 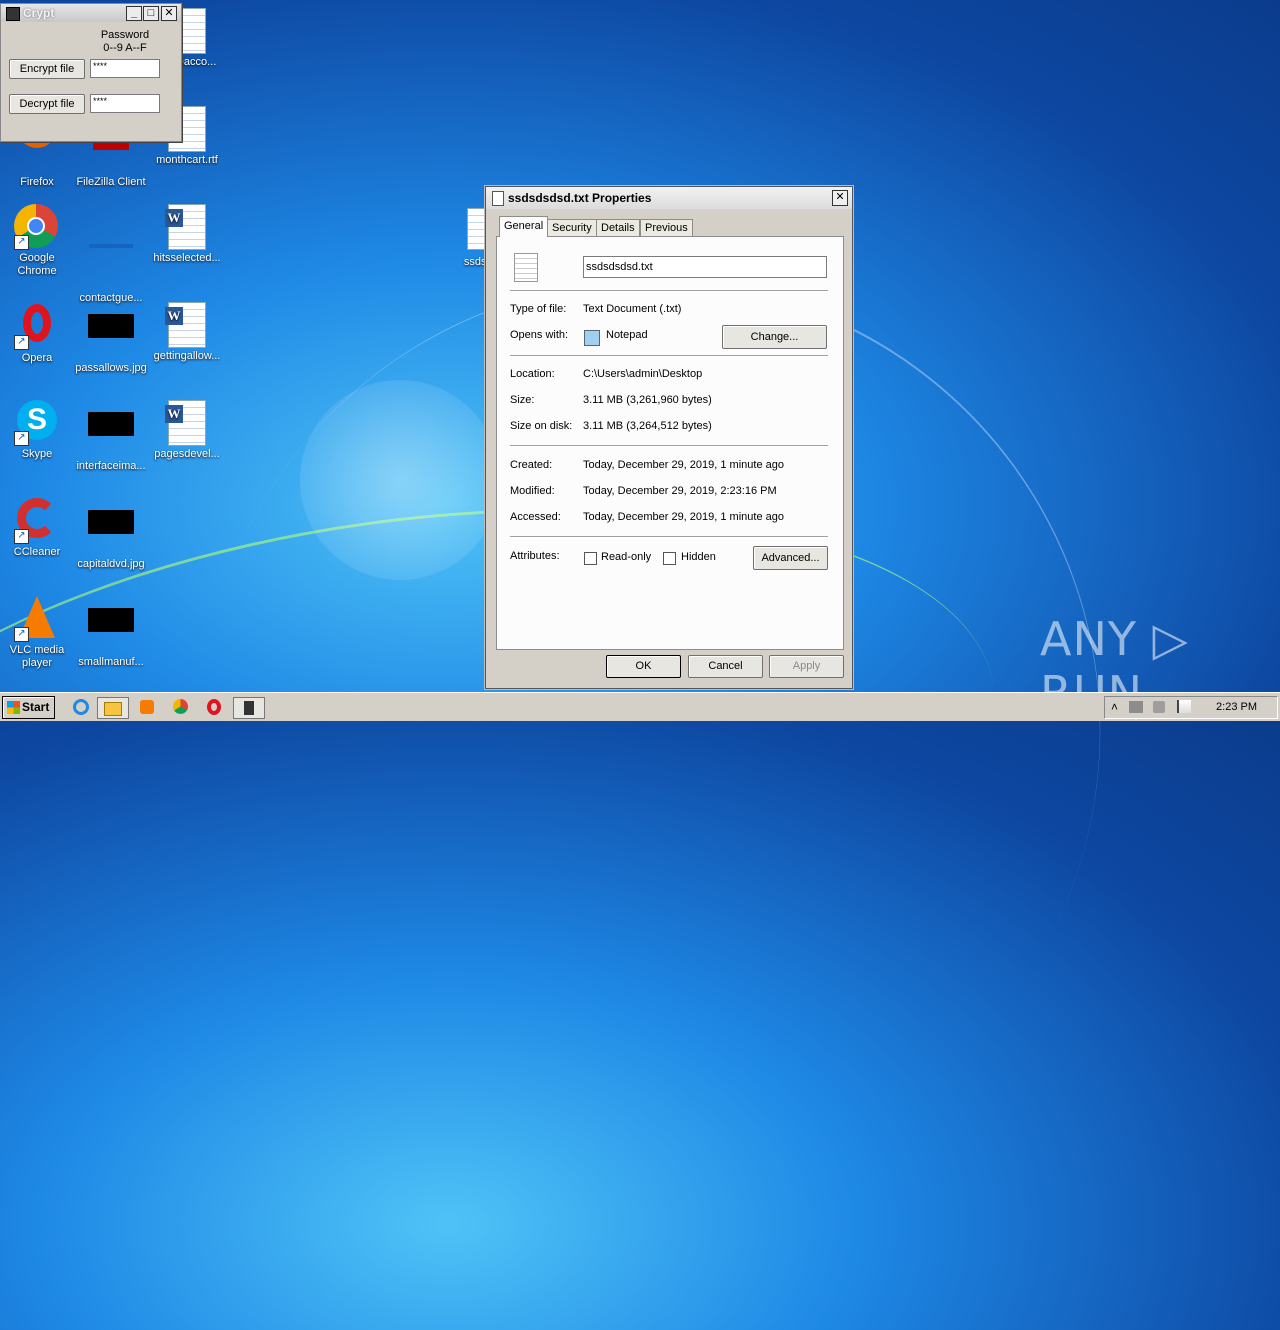 What do you see at coordinates (1114, 707) in the screenshot?
I see `show-hidden-icons-button: ˄` at bounding box center [1114, 707].